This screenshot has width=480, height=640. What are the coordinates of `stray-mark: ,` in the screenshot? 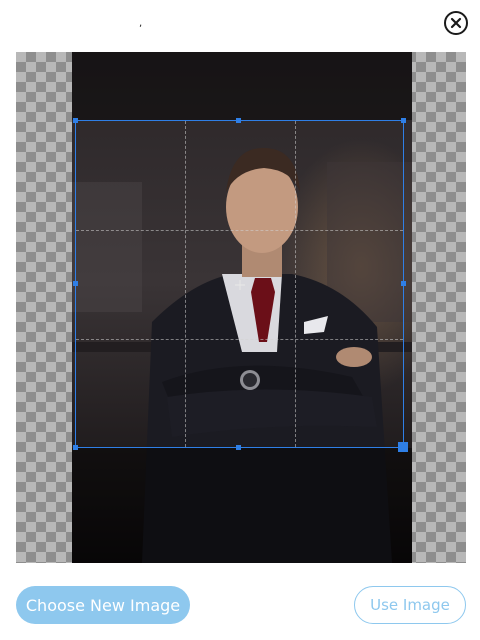 It's located at (141, 23).